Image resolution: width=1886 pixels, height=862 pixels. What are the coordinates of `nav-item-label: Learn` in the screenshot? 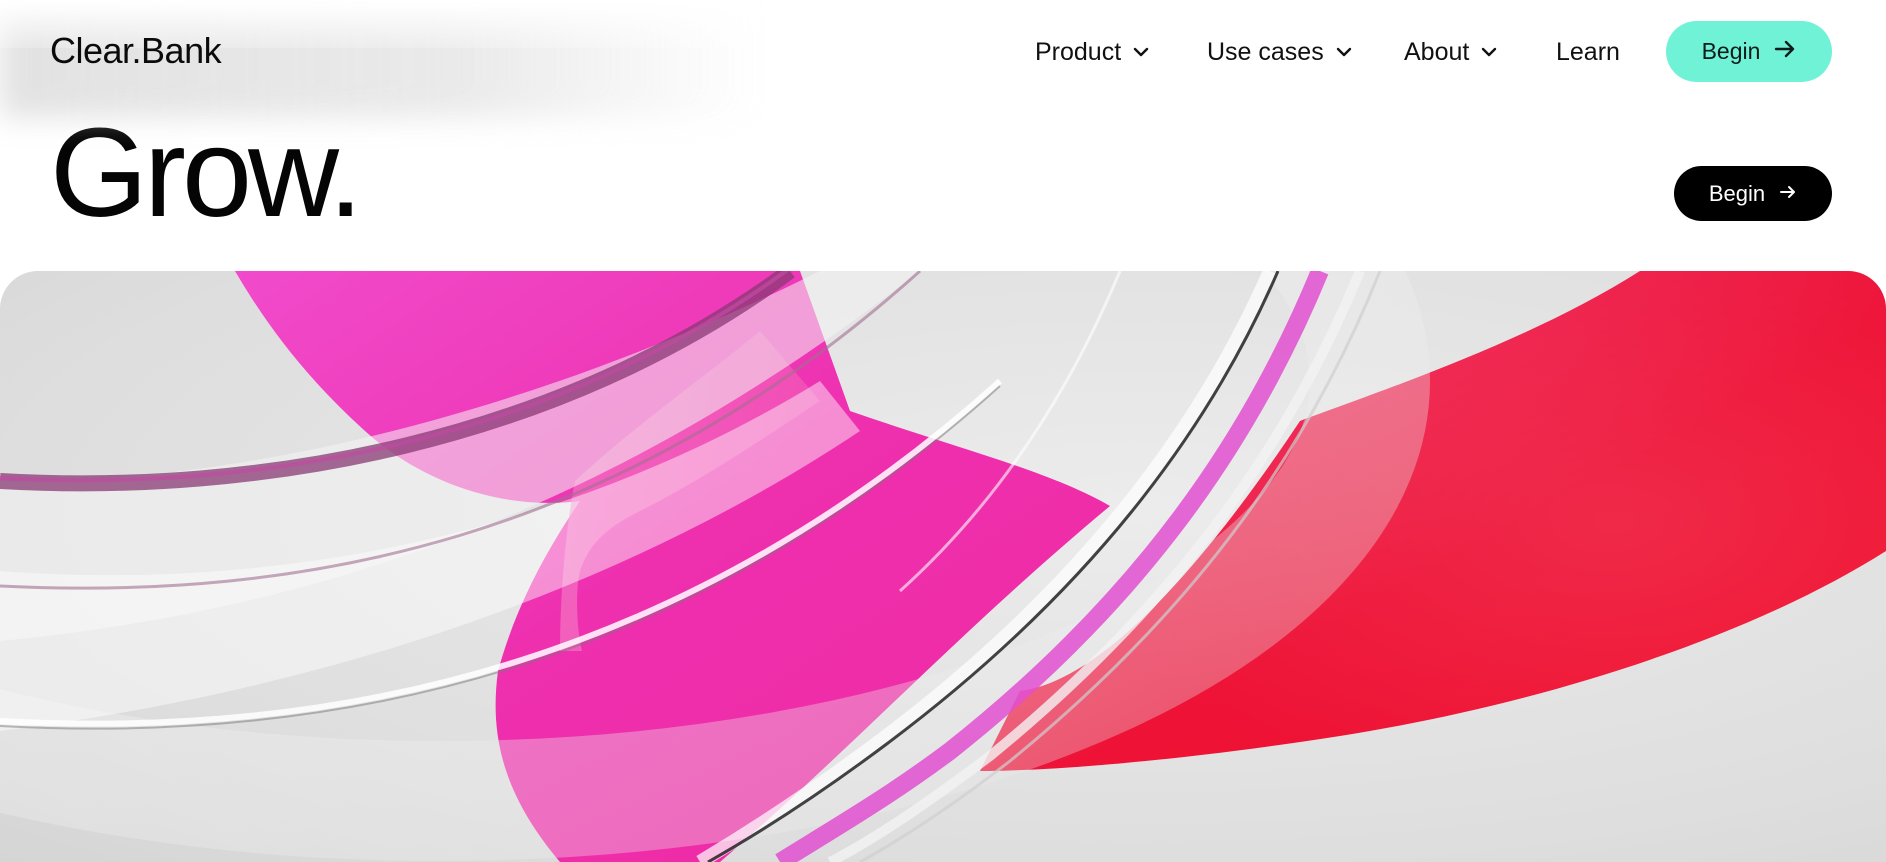 It's located at (1588, 51).